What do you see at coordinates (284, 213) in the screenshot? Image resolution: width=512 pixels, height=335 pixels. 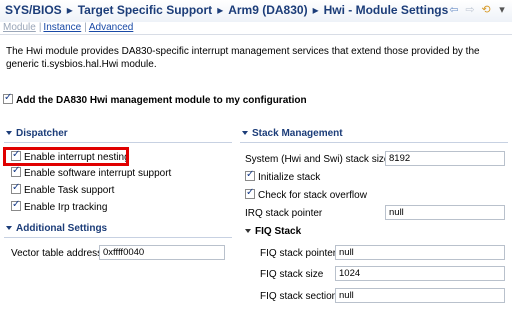 I see `irq-stack-pointer-label: IRQ stack pointer` at bounding box center [284, 213].